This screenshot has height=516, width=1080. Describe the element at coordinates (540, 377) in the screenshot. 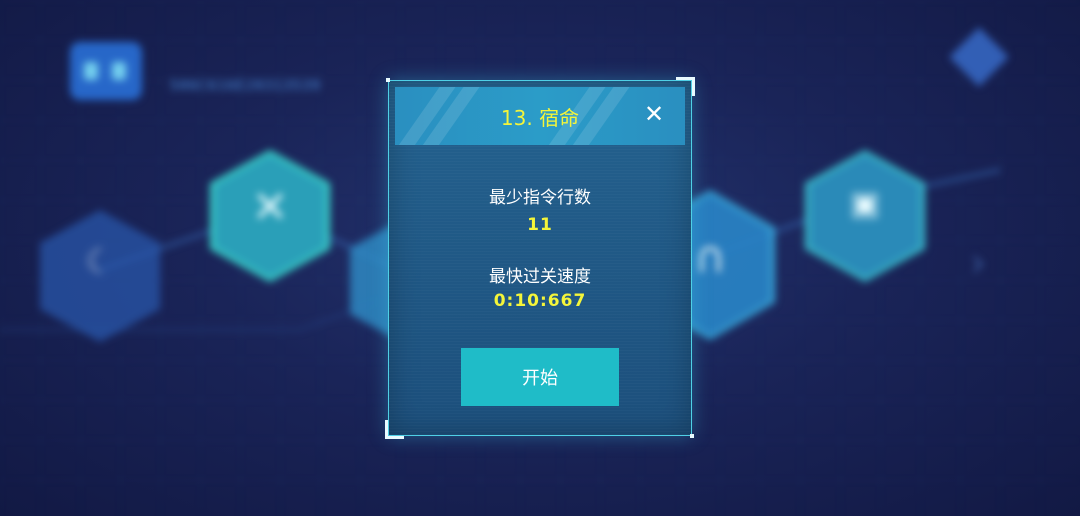

I see `start-button: 开始` at that location.